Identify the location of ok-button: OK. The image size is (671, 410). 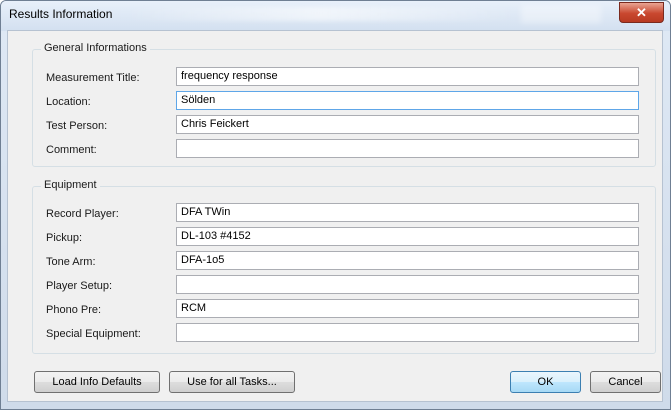
(545, 382).